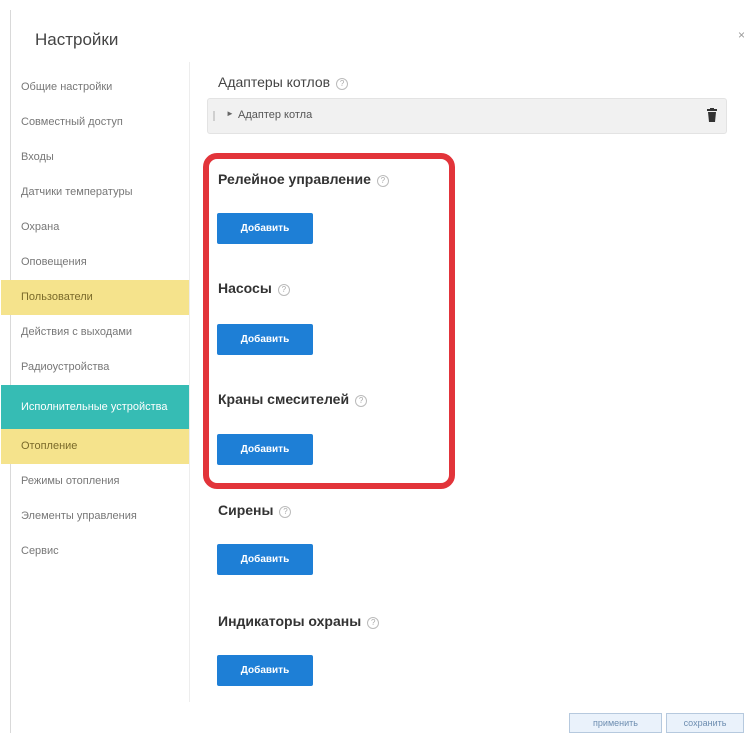 The width and height of the screenshot is (750, 733). I want to click on boiler-adapter-label: Адаптер котла, so click(275, 115).